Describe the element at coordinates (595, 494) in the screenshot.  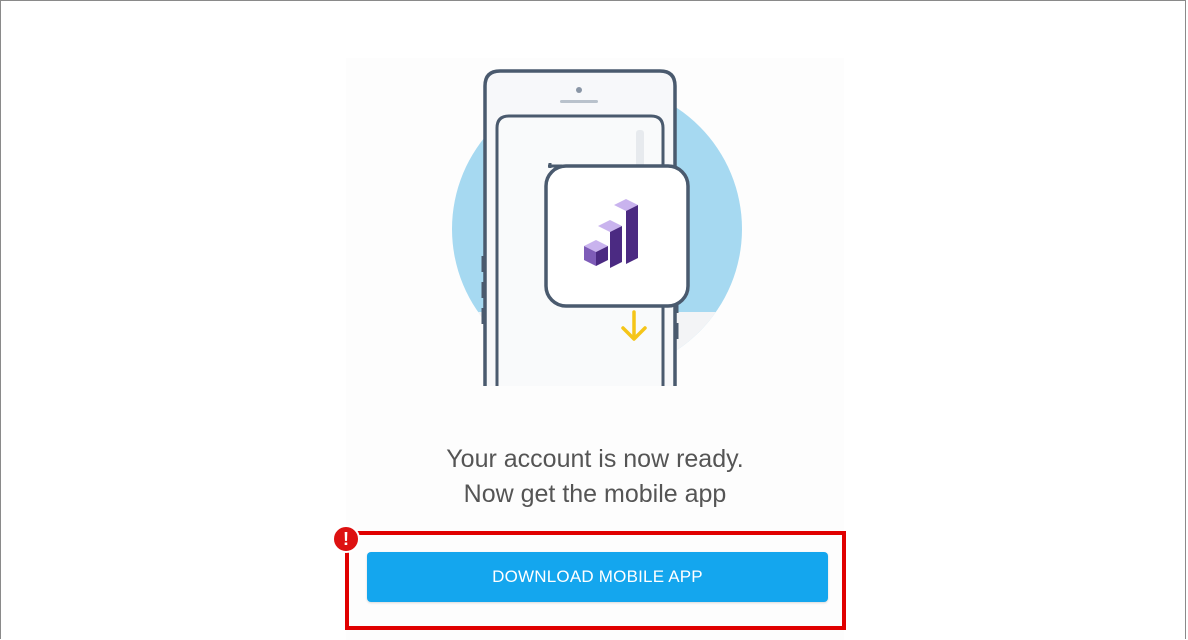
I see `message-line-2: Now get the mobile app` at that location.